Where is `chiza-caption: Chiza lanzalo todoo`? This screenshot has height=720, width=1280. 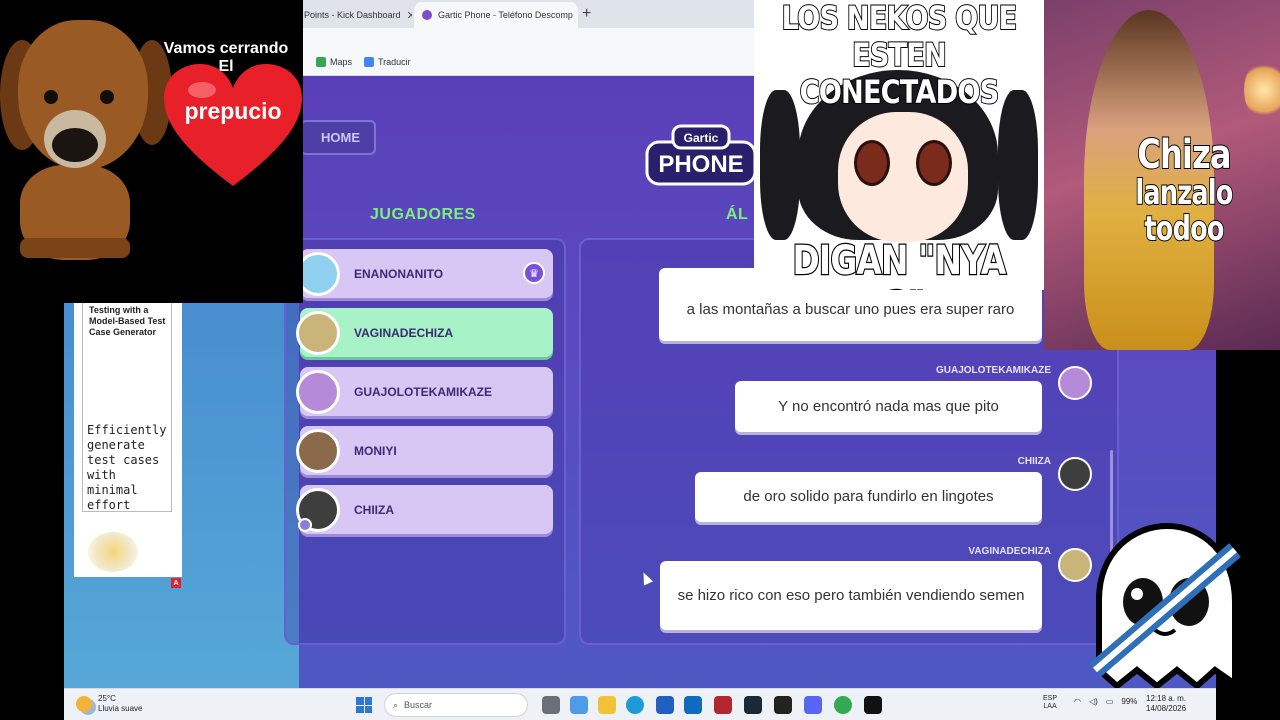
chiza-caption: Chiza lanzalo todoo is located at coordinates (1184, 190).